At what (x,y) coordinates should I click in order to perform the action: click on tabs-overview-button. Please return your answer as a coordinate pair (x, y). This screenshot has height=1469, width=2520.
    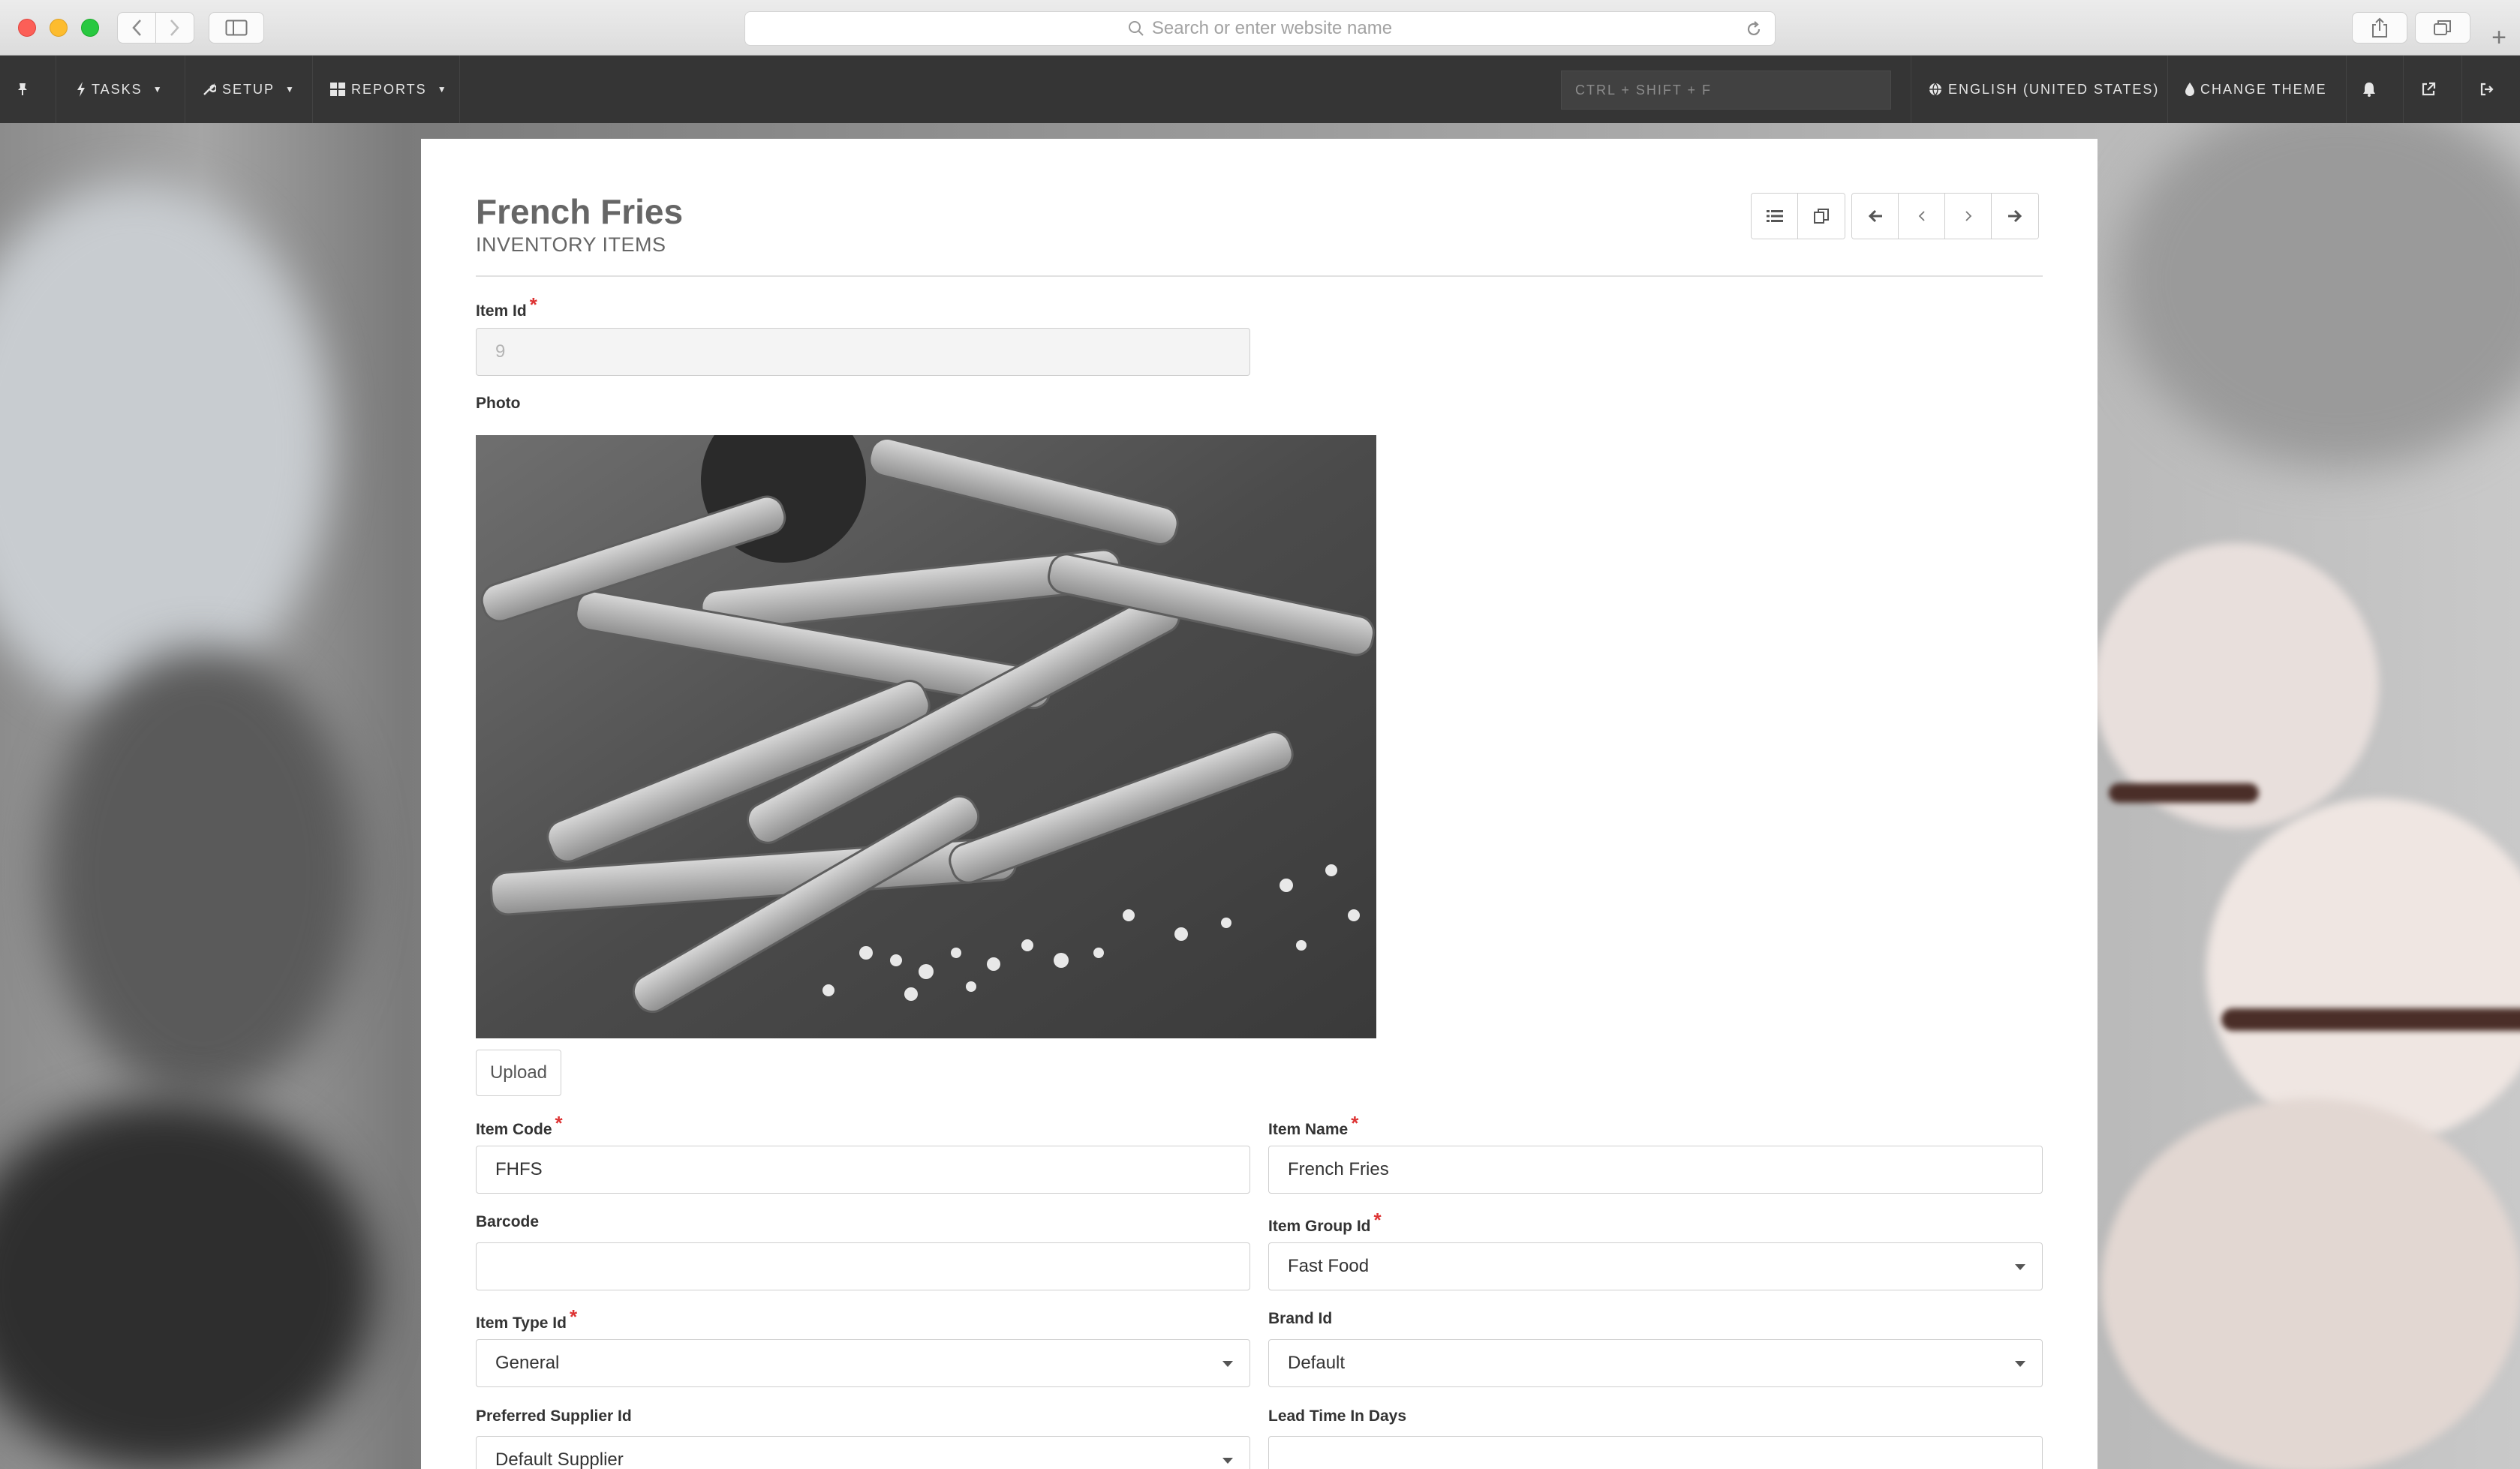
    Looking at the image, I should click on (2442, 28).